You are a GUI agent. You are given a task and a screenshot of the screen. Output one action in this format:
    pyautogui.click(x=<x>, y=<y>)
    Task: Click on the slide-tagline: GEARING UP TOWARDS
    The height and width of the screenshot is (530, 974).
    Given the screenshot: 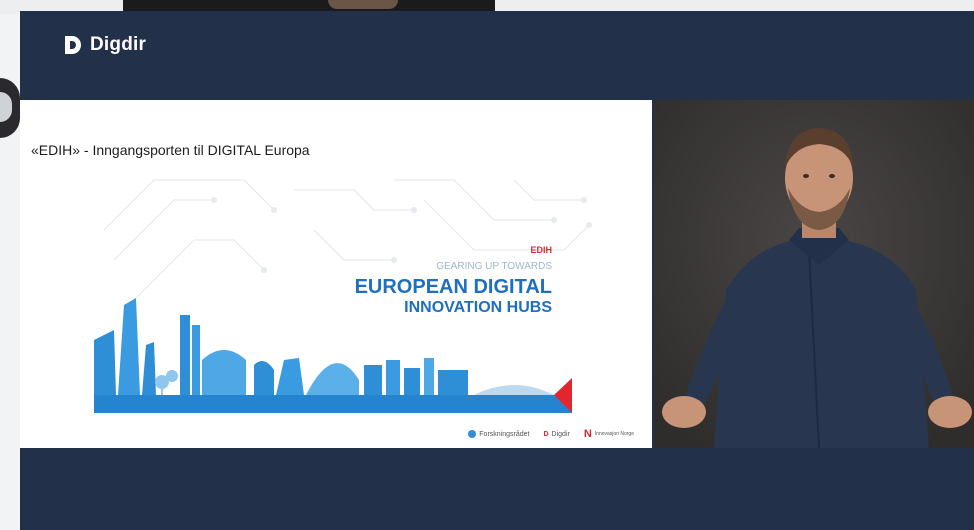 What is the action you would take?
    pyautogui.click(x=494, y=266)
    